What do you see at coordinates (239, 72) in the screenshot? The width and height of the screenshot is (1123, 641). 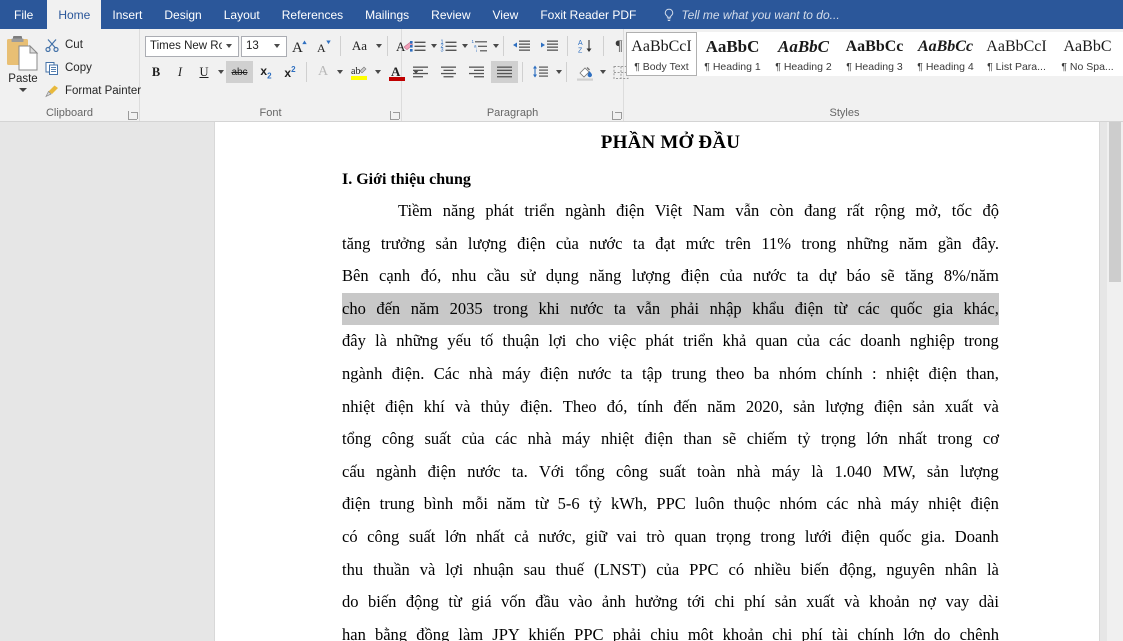 I see `strikethrough-button: abc` at bounding box center [239, 72].